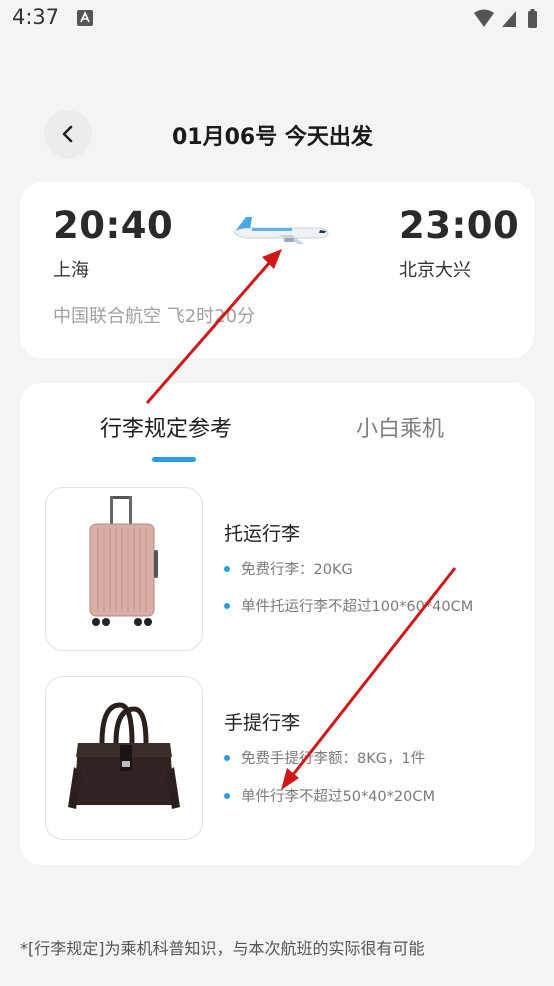 The height and width of the screenshot is (986, 554). Describe the element at coordinates (281, 230) in the screenshot. I see `airplane-icon` at that location.